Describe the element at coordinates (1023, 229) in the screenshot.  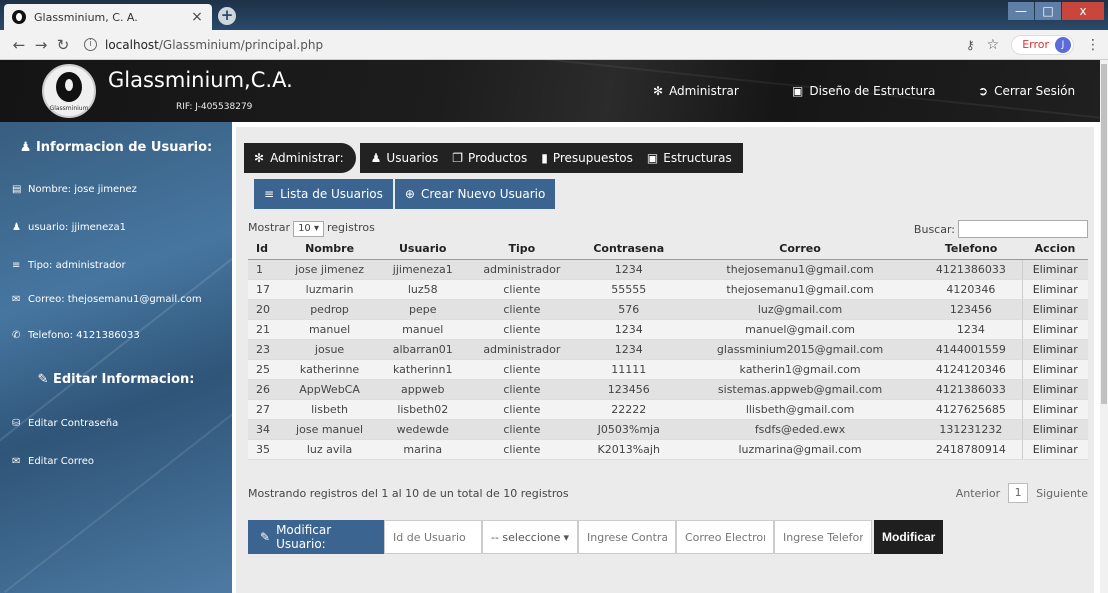
I see `search-input` at that location.